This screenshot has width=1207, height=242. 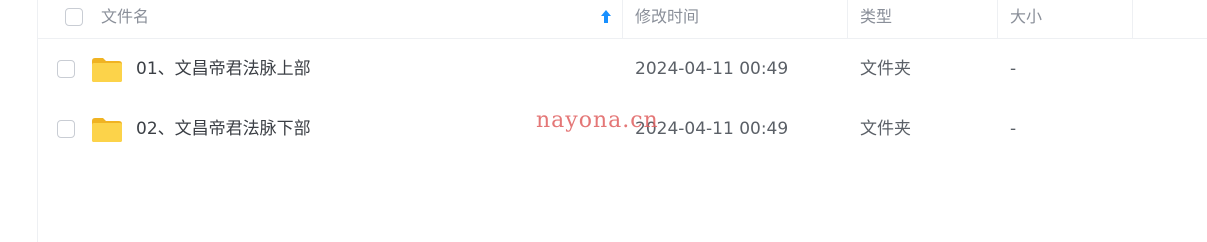 I want to click on column-header-type: 类型, so click(x=876, y=17).